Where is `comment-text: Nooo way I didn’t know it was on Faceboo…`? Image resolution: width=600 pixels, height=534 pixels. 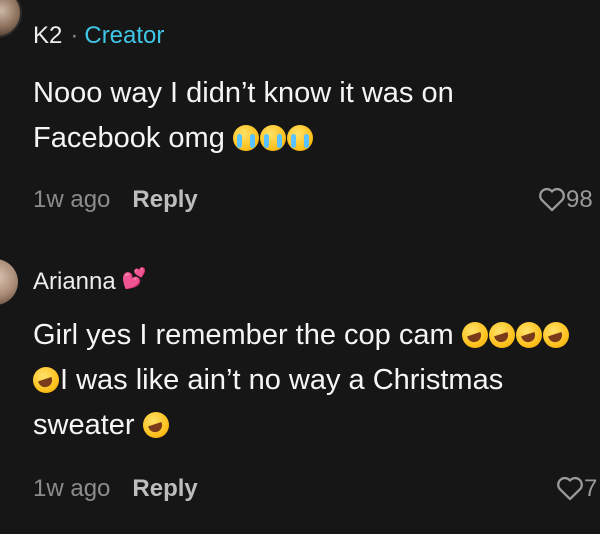 comment-text: Nooo way I didn’t know it was on Faceboo… is located at coordinates (243, 116).